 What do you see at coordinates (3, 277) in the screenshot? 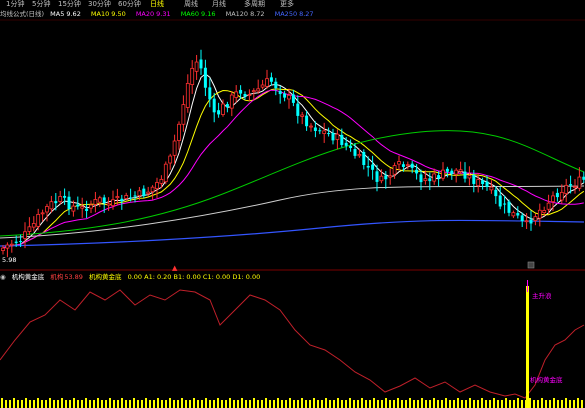
I see `indicator-settings-icon: ◉` at bounding box center [3, 277].